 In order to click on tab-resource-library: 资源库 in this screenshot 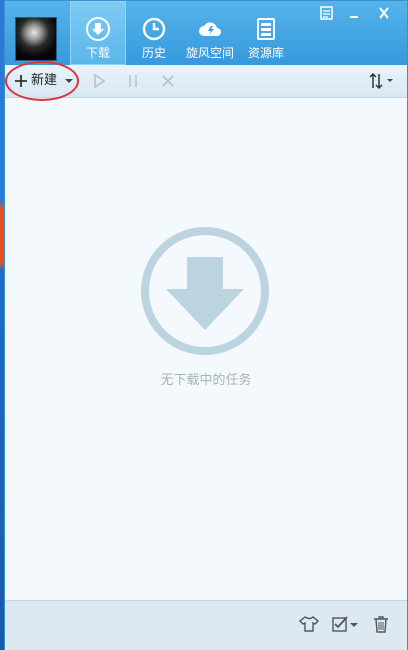, I will do `click(266, 33)`.